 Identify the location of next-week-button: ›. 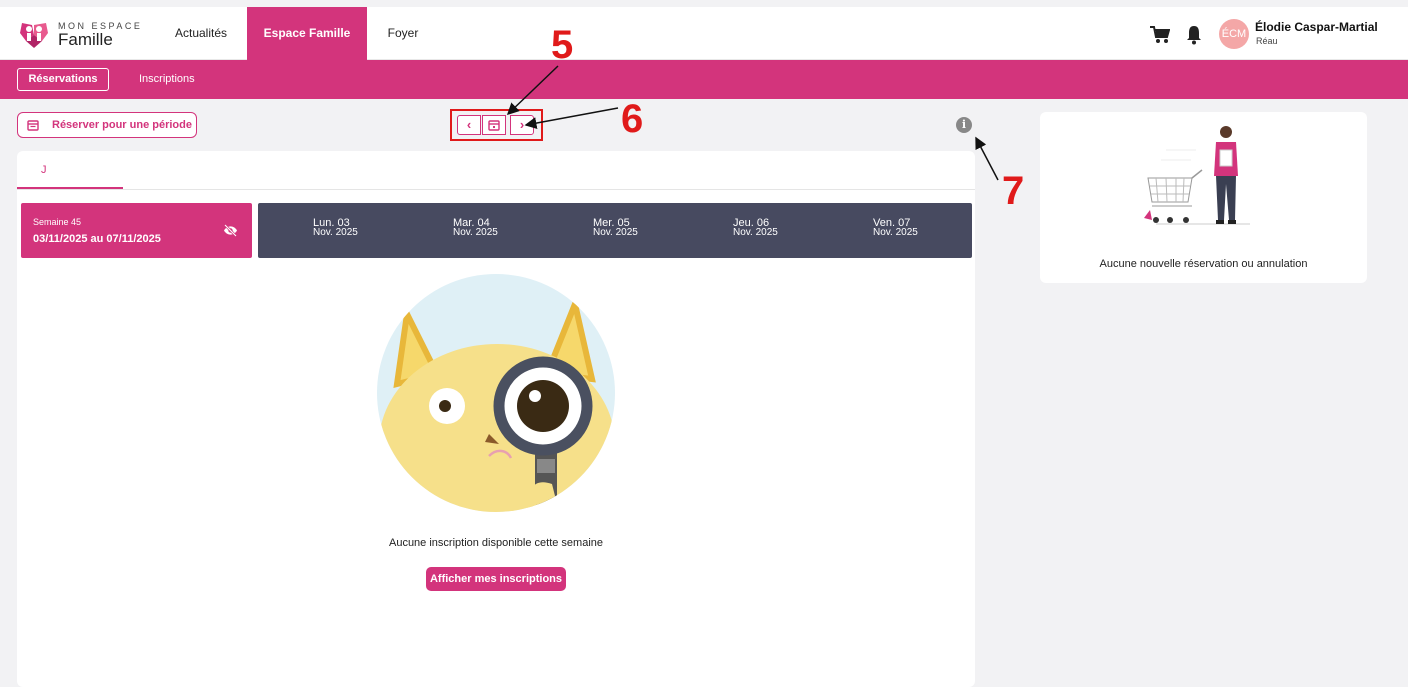
(522, 125).